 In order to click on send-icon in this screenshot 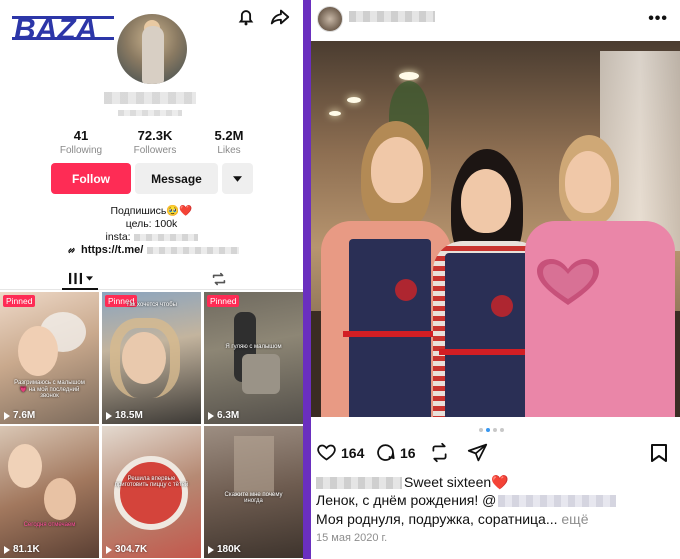, I will do `click(477, 452)`.